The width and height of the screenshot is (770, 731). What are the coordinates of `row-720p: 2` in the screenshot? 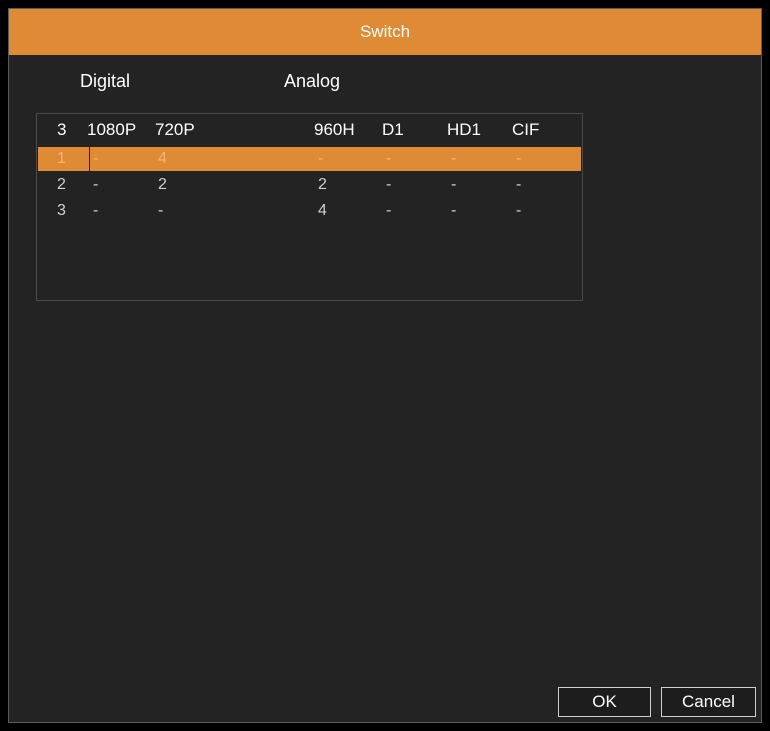 It's located at (162, 184).